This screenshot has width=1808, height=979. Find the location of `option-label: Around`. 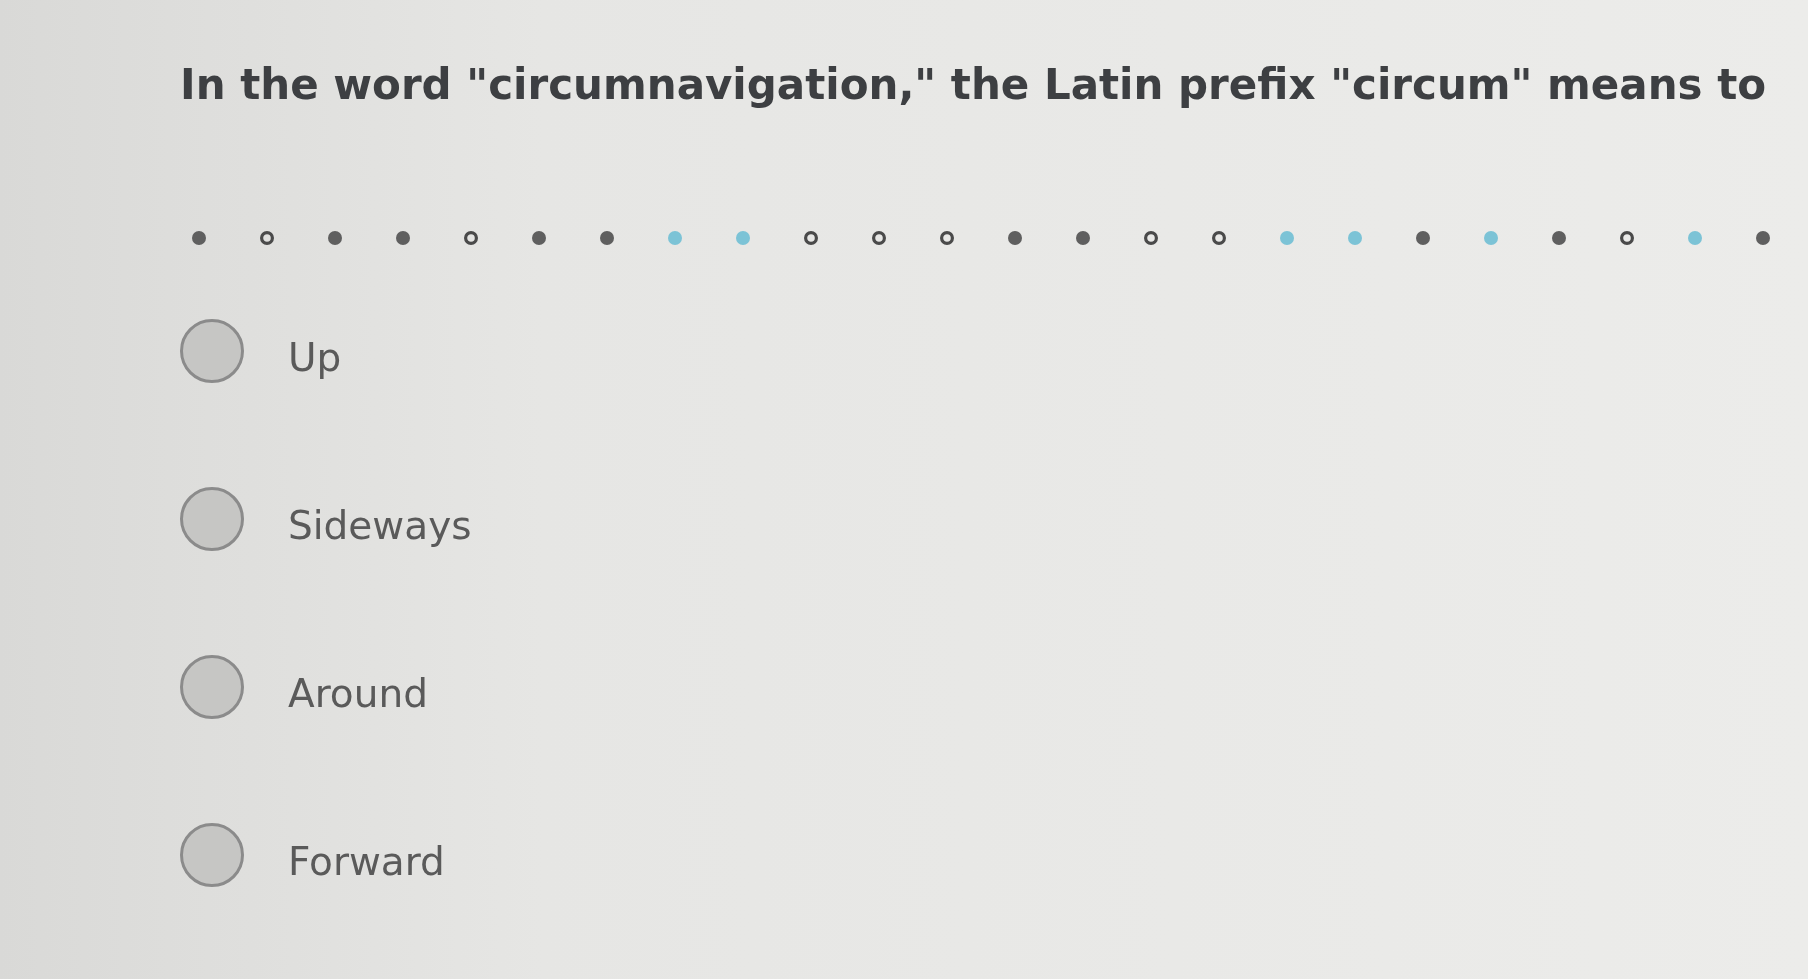

option-label: Around is located at coordinates (358, 694).